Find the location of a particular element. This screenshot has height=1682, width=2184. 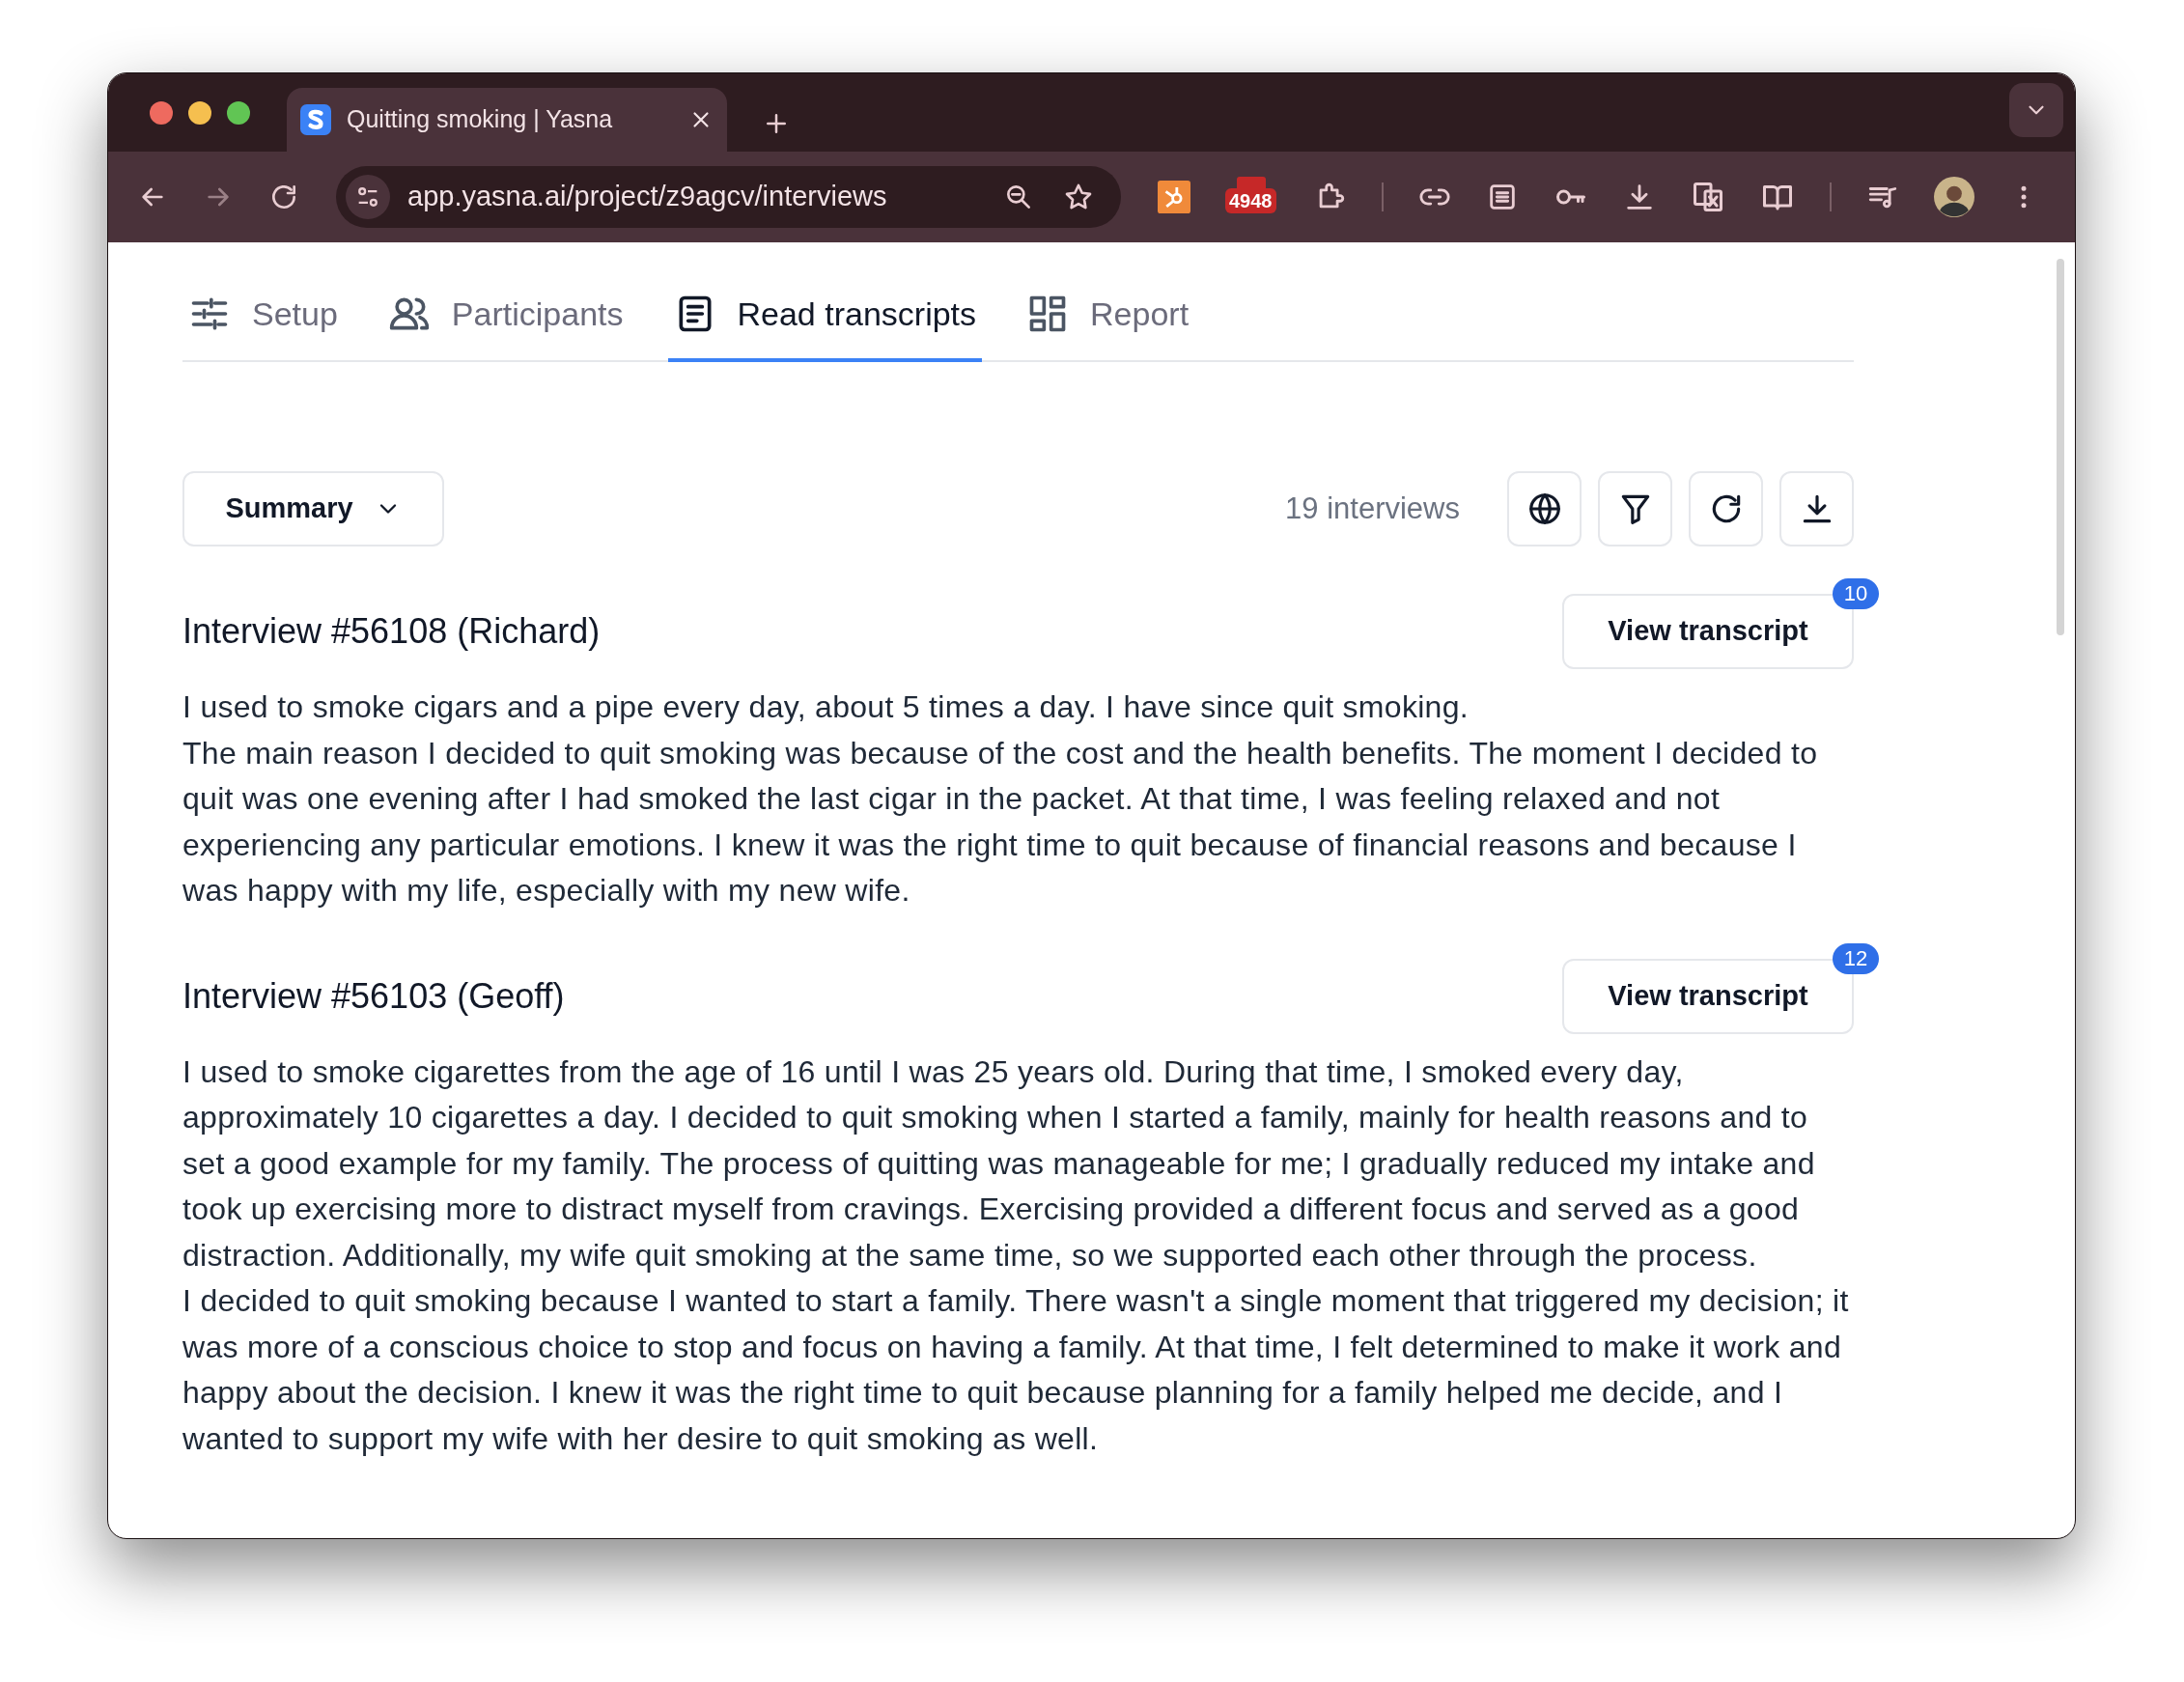

url-text: app.yasna.ai/project/z9agcv/interviews is located at coordinates (648, 197).